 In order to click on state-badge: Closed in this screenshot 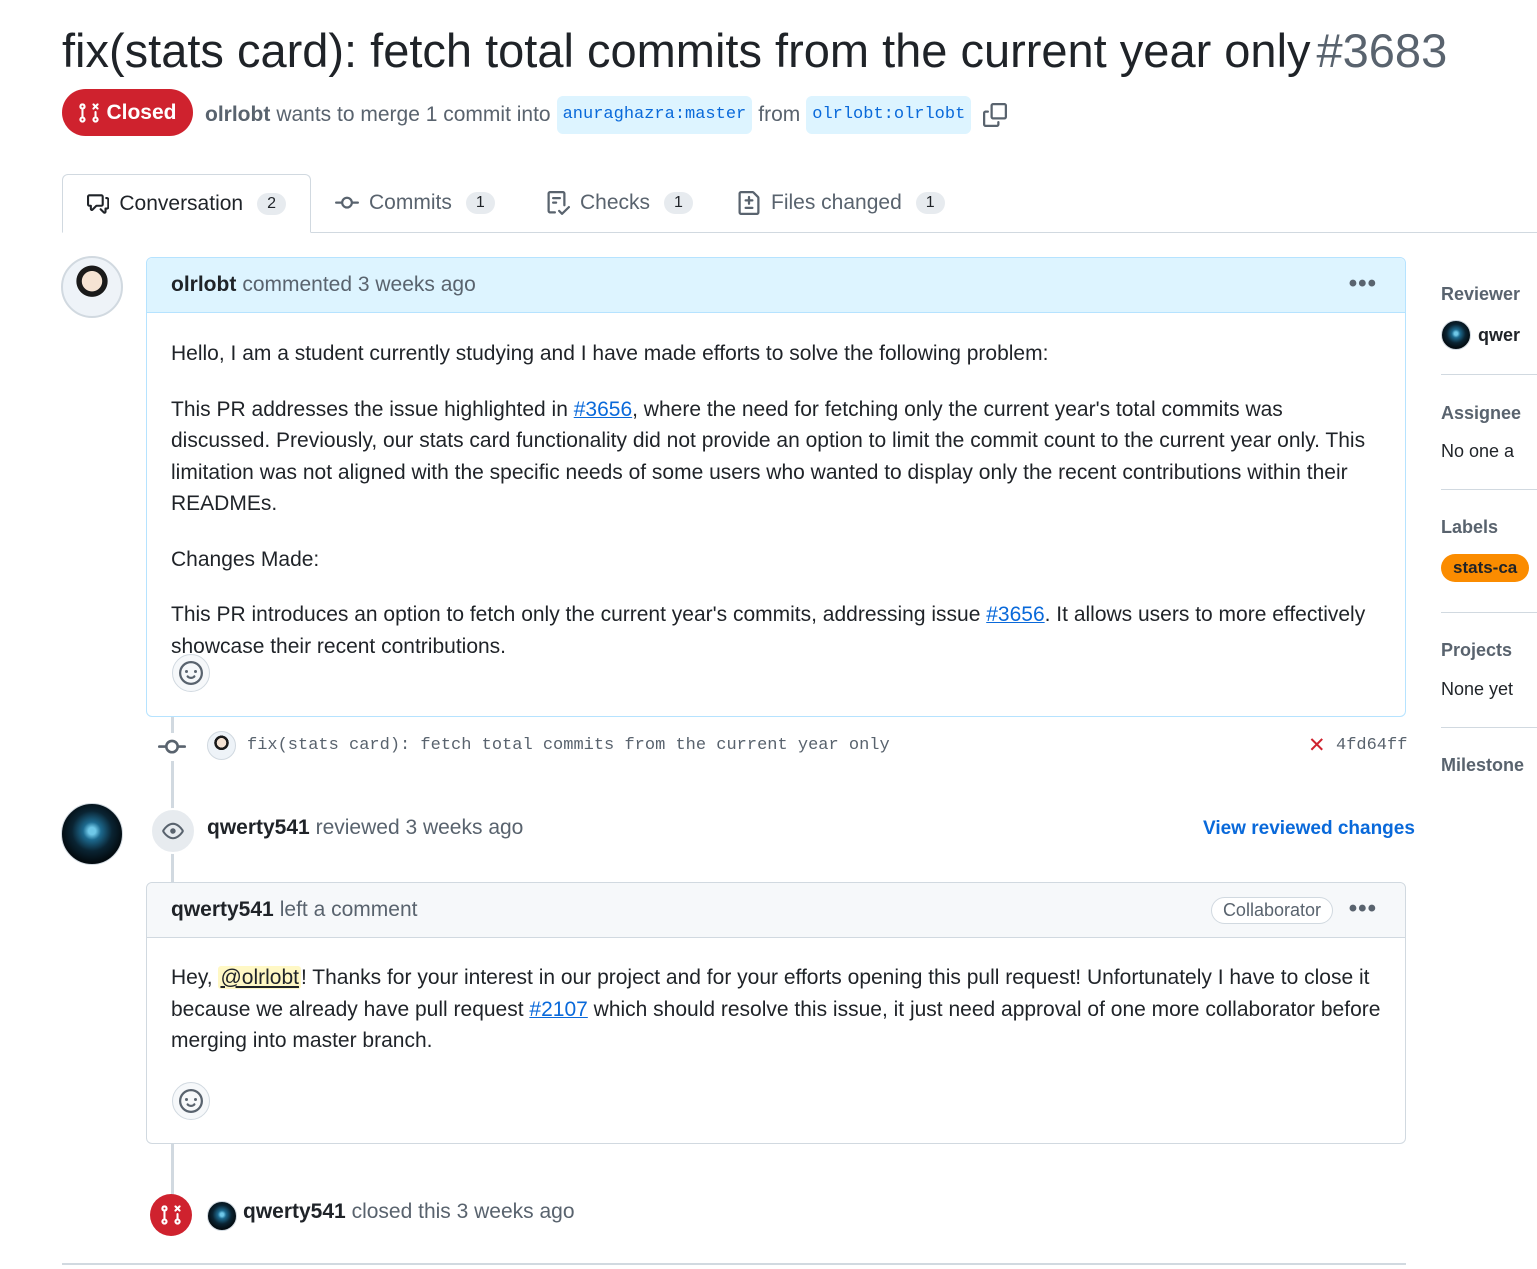, I will do `click(127, 112)`.